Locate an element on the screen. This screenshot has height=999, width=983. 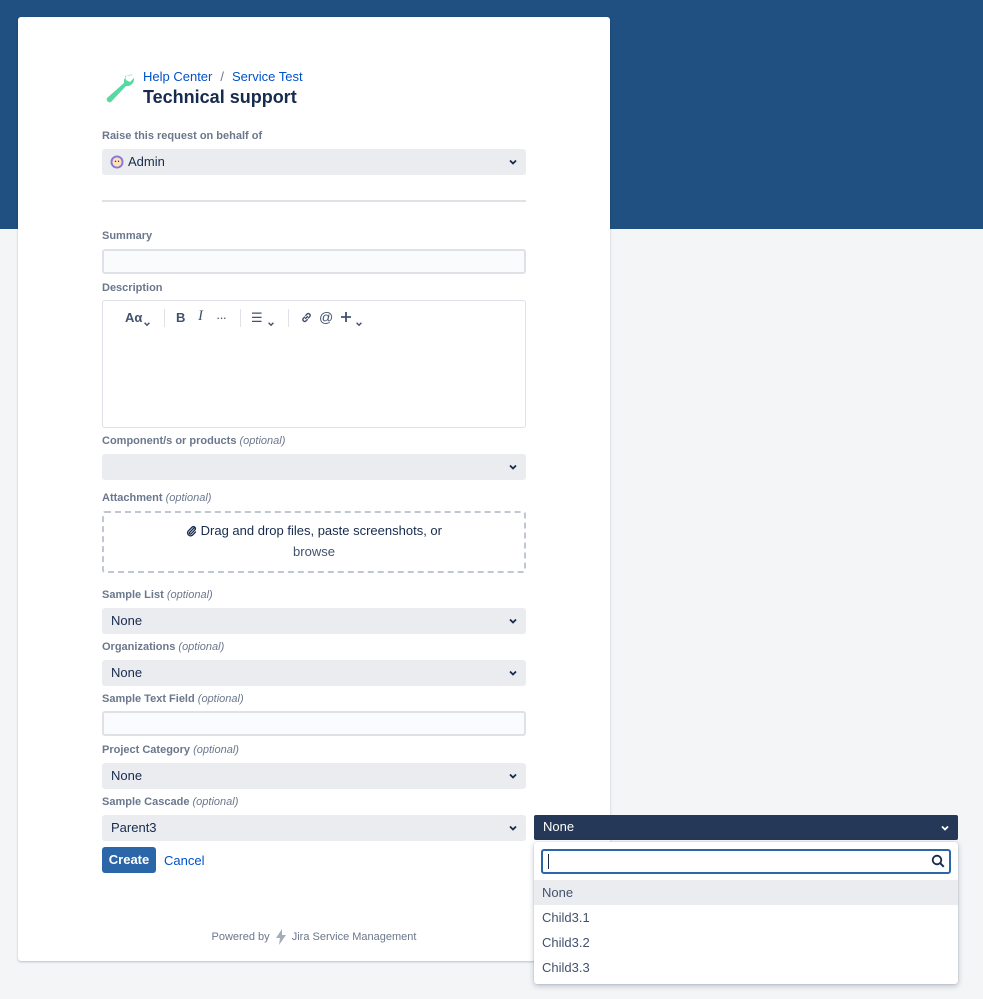
cascade-parent-select: Parent3 is located at coordinates (314, 828).